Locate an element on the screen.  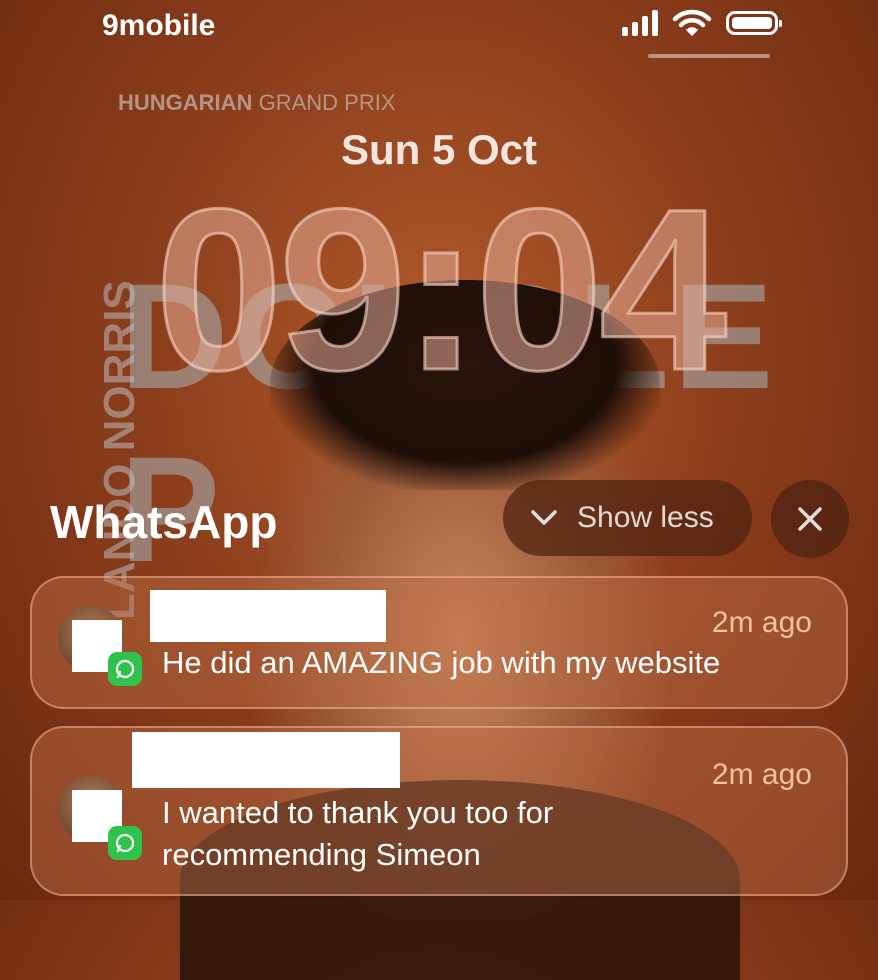
show-less-button: Show less is located at coordinates (627, 518).